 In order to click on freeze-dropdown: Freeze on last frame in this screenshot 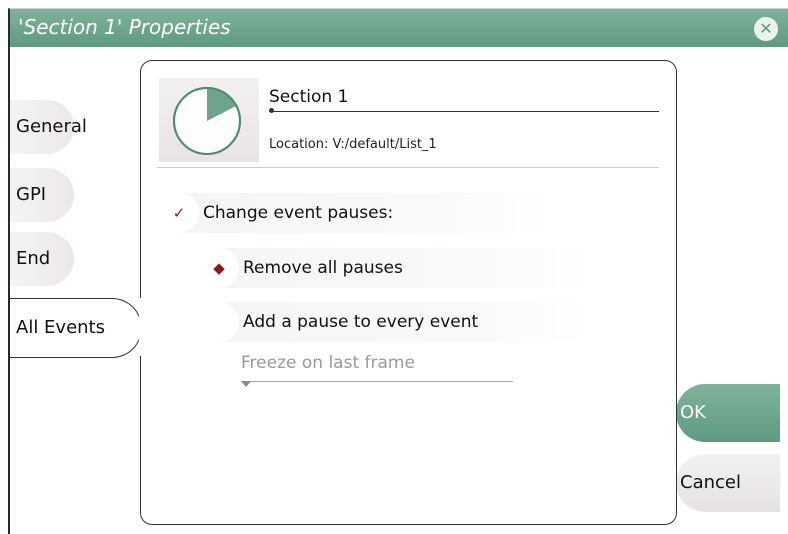, I will do `click(328, 363)`.